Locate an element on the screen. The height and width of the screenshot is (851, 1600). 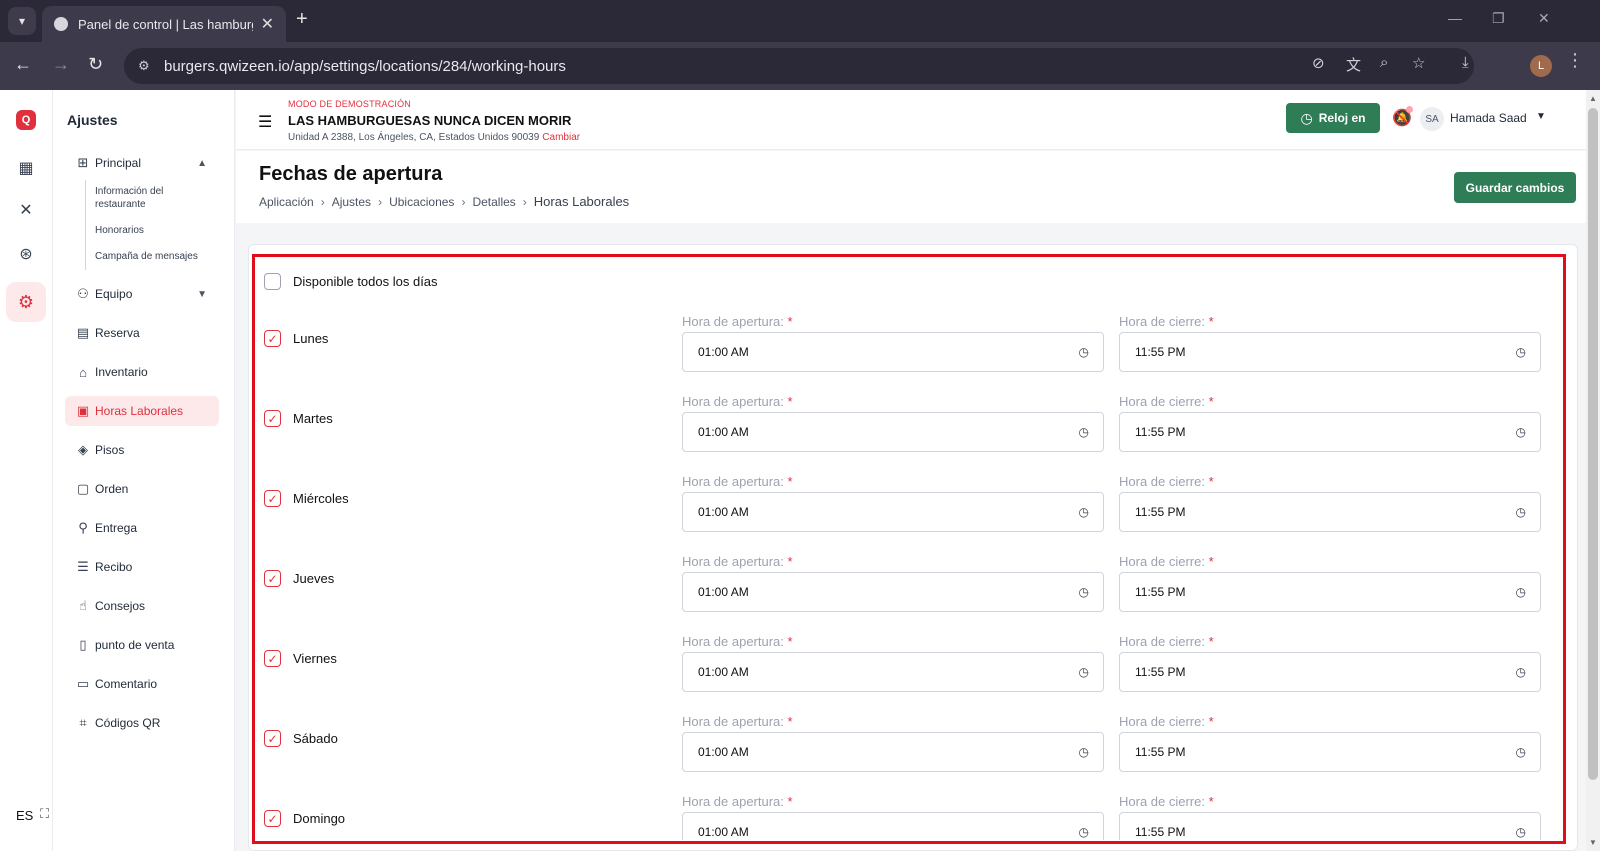
translate-icon: 文 is located at coordinates (1353, 64).